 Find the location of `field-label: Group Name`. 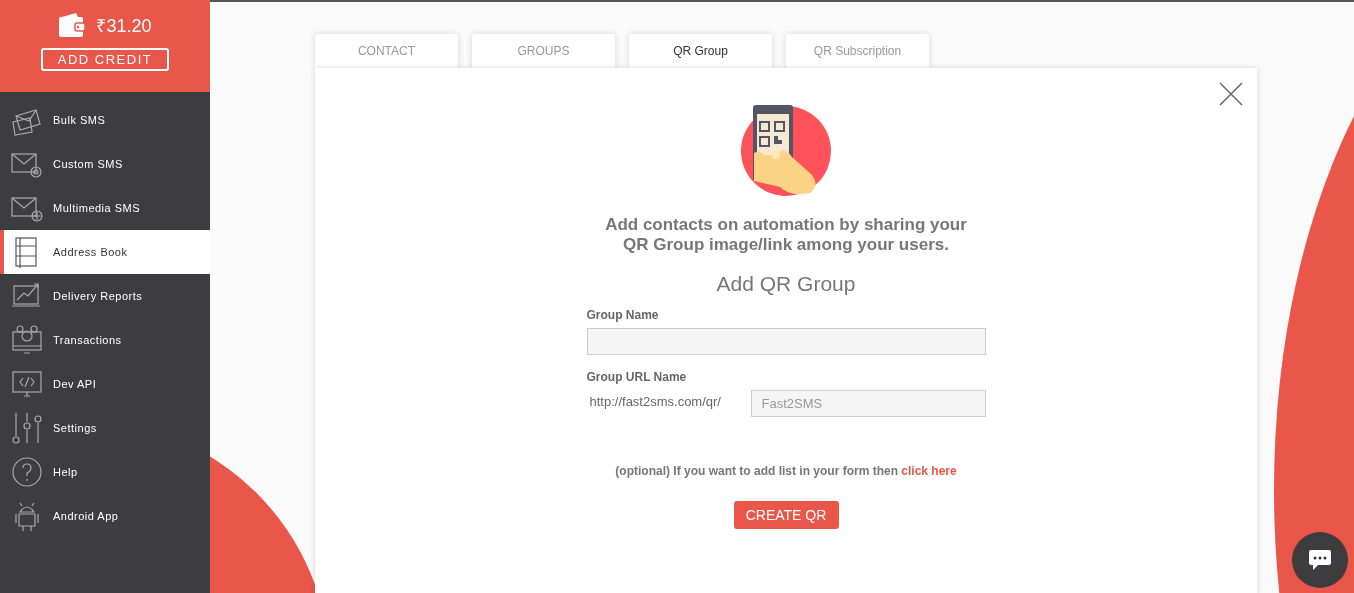

field-label: Group Name is located at coordinates (623, 315).